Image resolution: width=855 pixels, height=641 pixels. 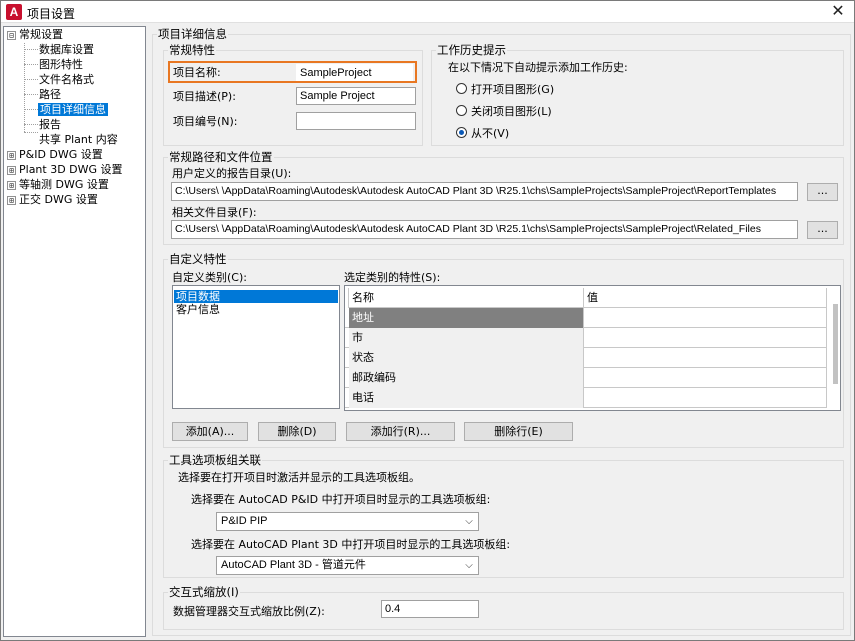 What do you see at coordinates (215, 460) in the screenshot?
I see `tool-palette-title: 工具选项板组关联` at bounding box center [215, 460].